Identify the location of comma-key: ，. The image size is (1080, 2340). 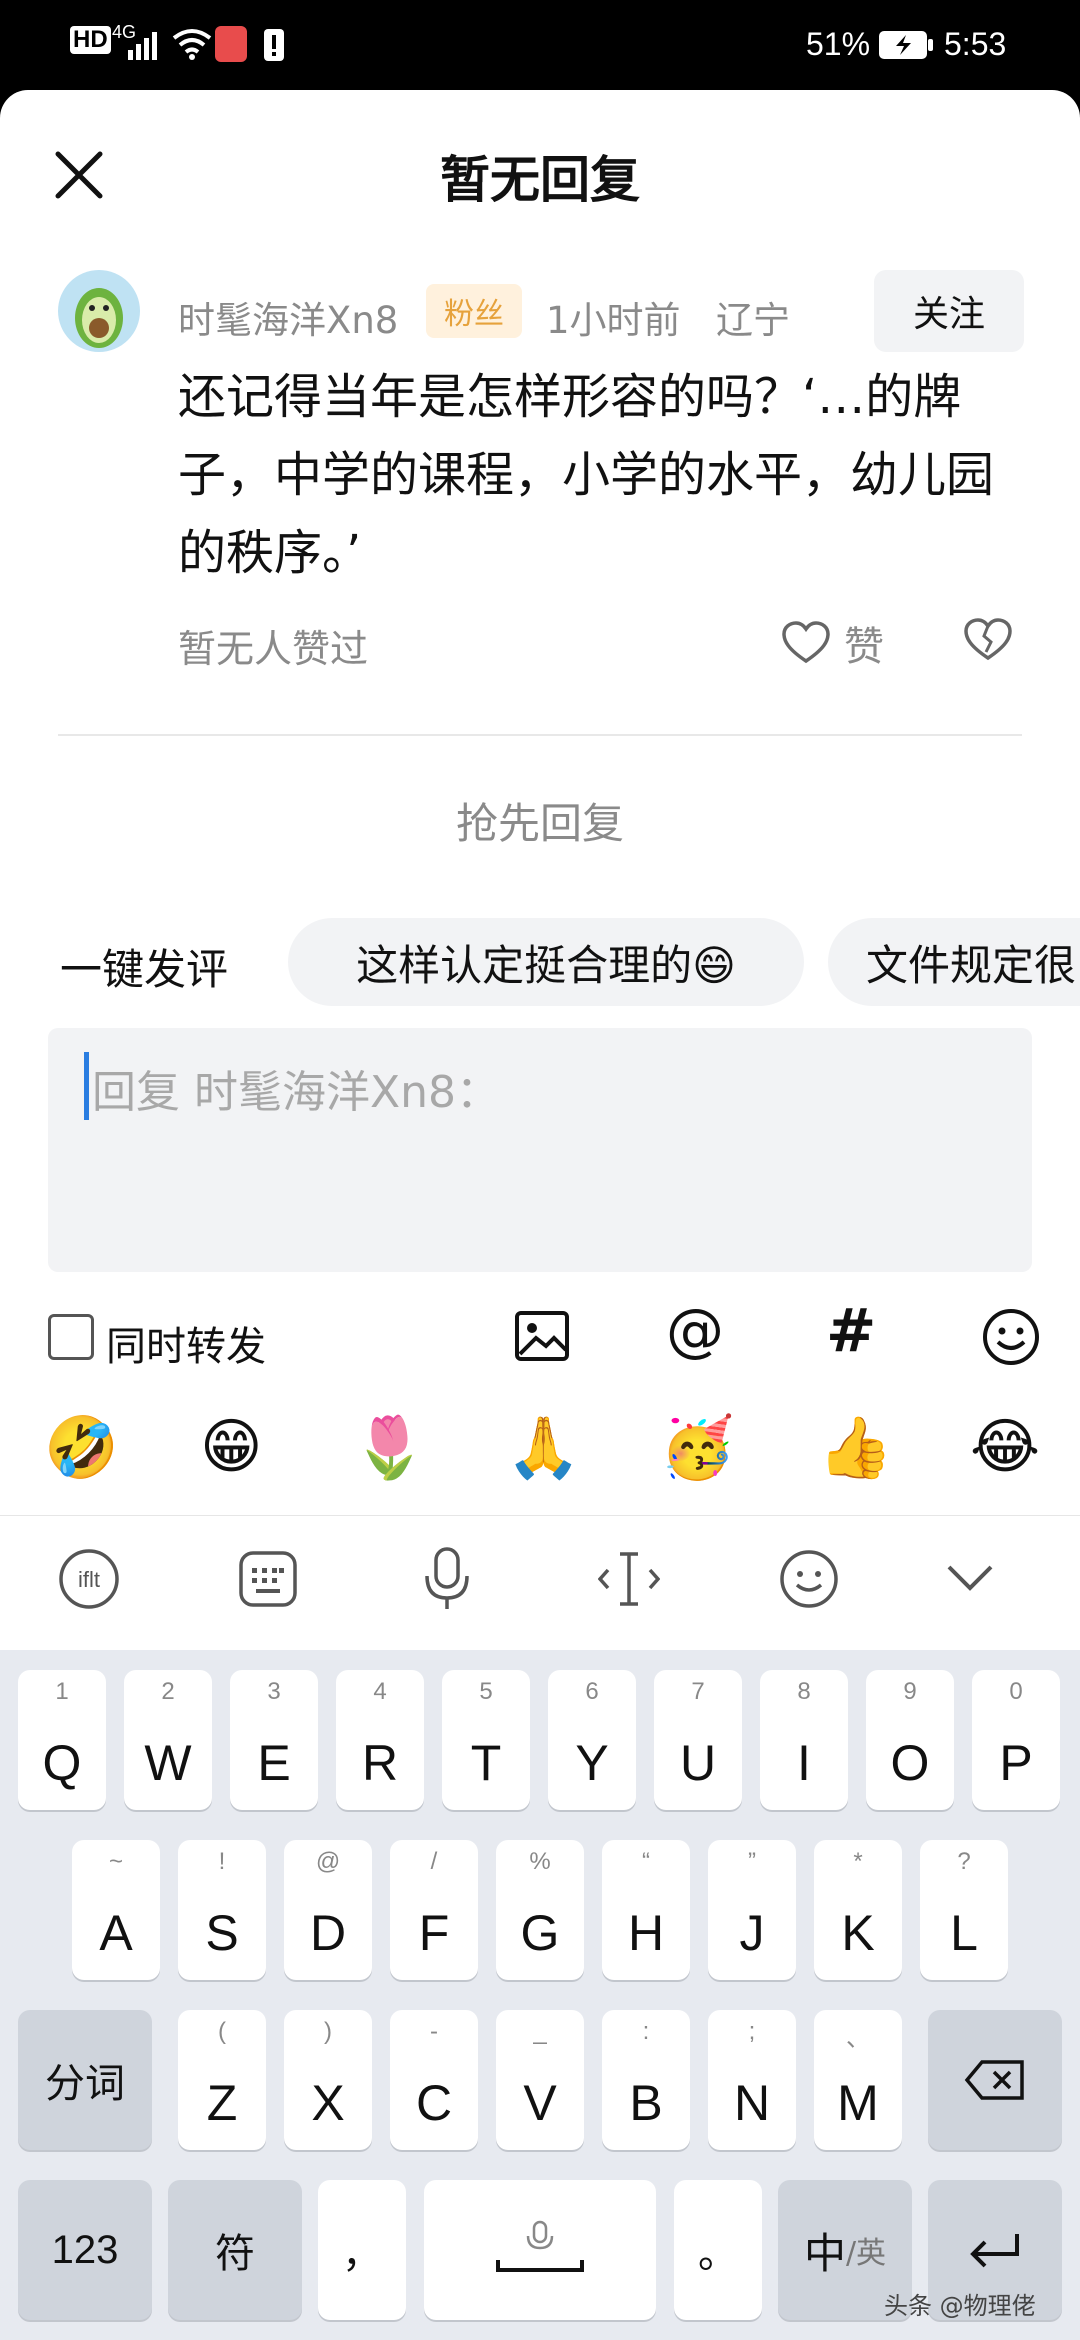
(362, 2250).